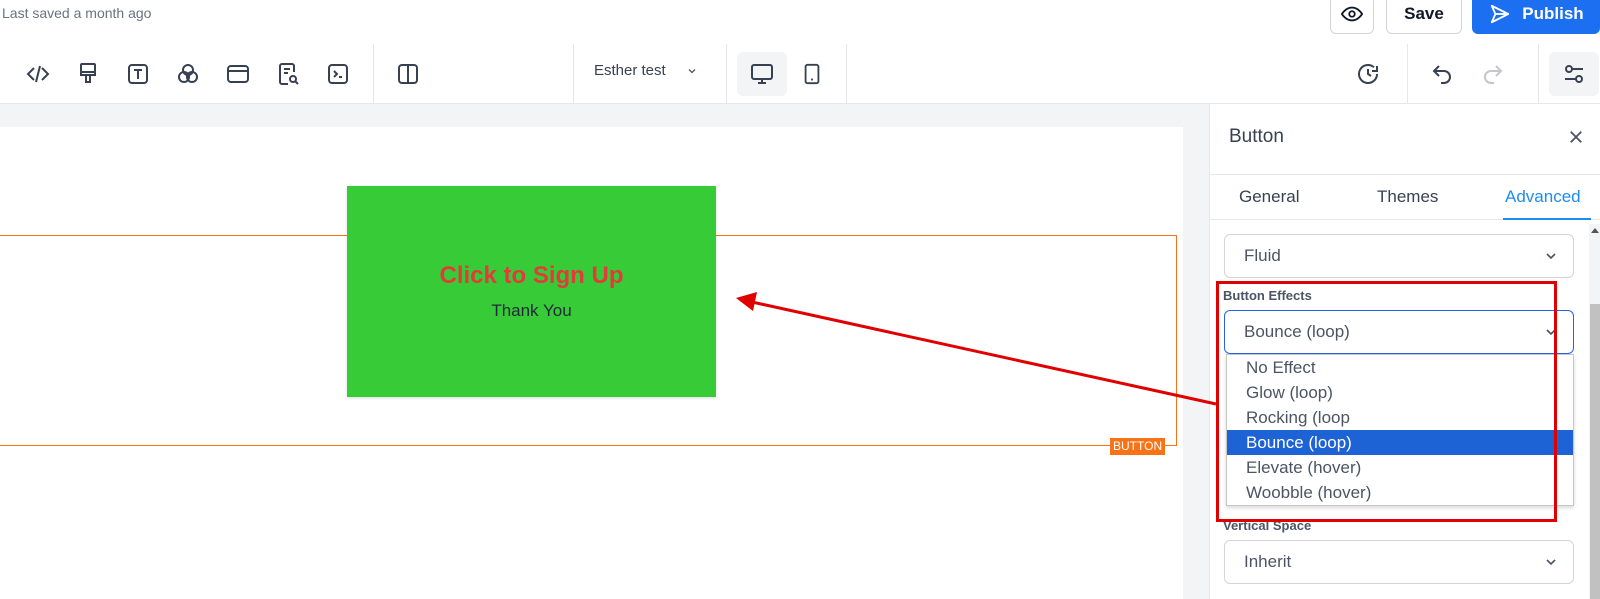 Image resolution: width=1600 pixels, height=599 pixels. What do you see at coordinates (531, 291) in the screenshot?
I see `sign-up-button-element: Click to Sign Up Thank You` at bounding box center [531, 291].